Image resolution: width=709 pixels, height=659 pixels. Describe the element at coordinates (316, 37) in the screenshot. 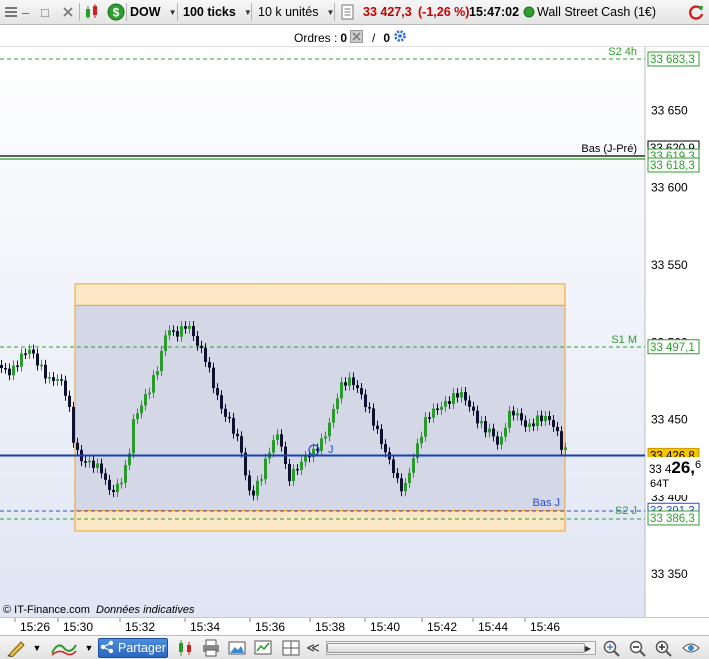

I see `orders-label: Ordres :` at that location.